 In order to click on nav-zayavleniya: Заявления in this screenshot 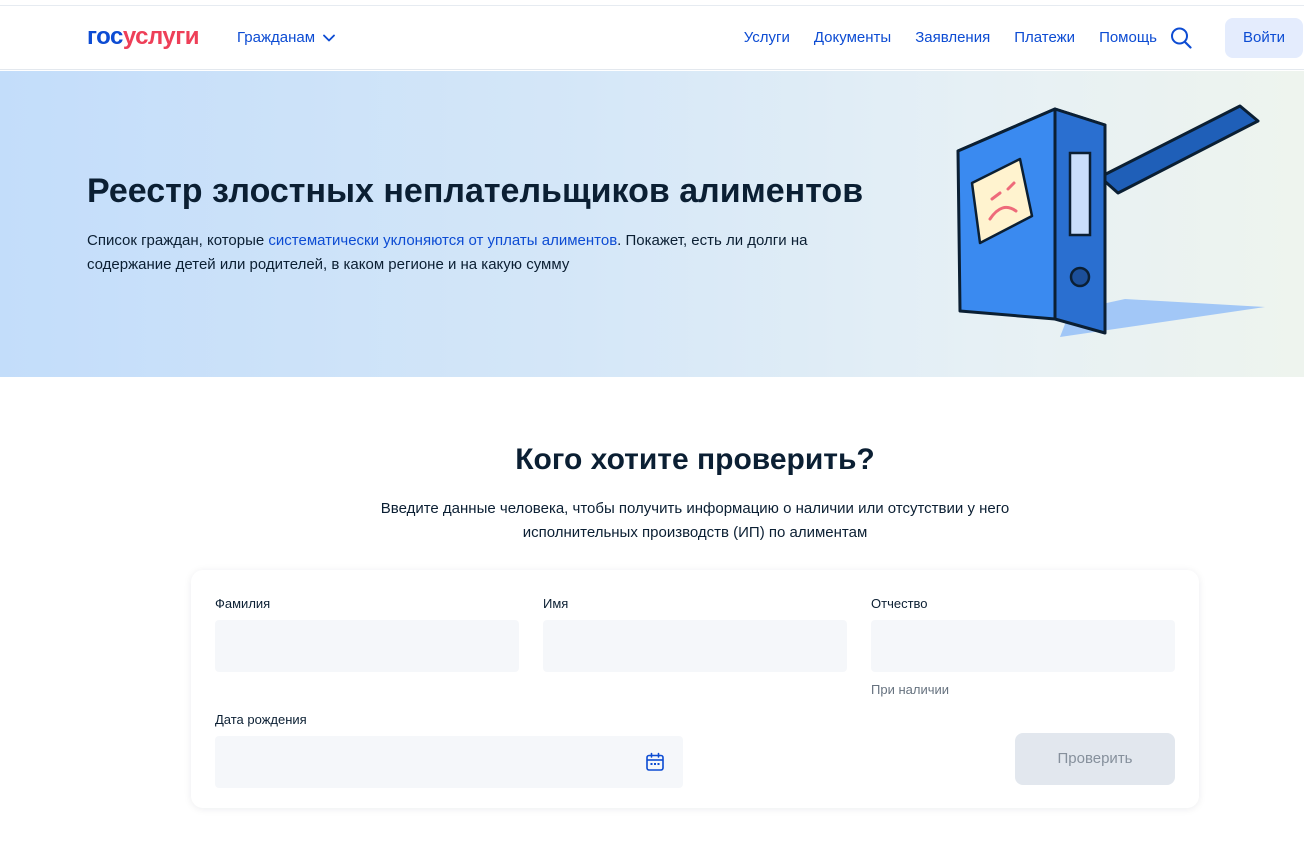, I will do `click(952, 38)`.